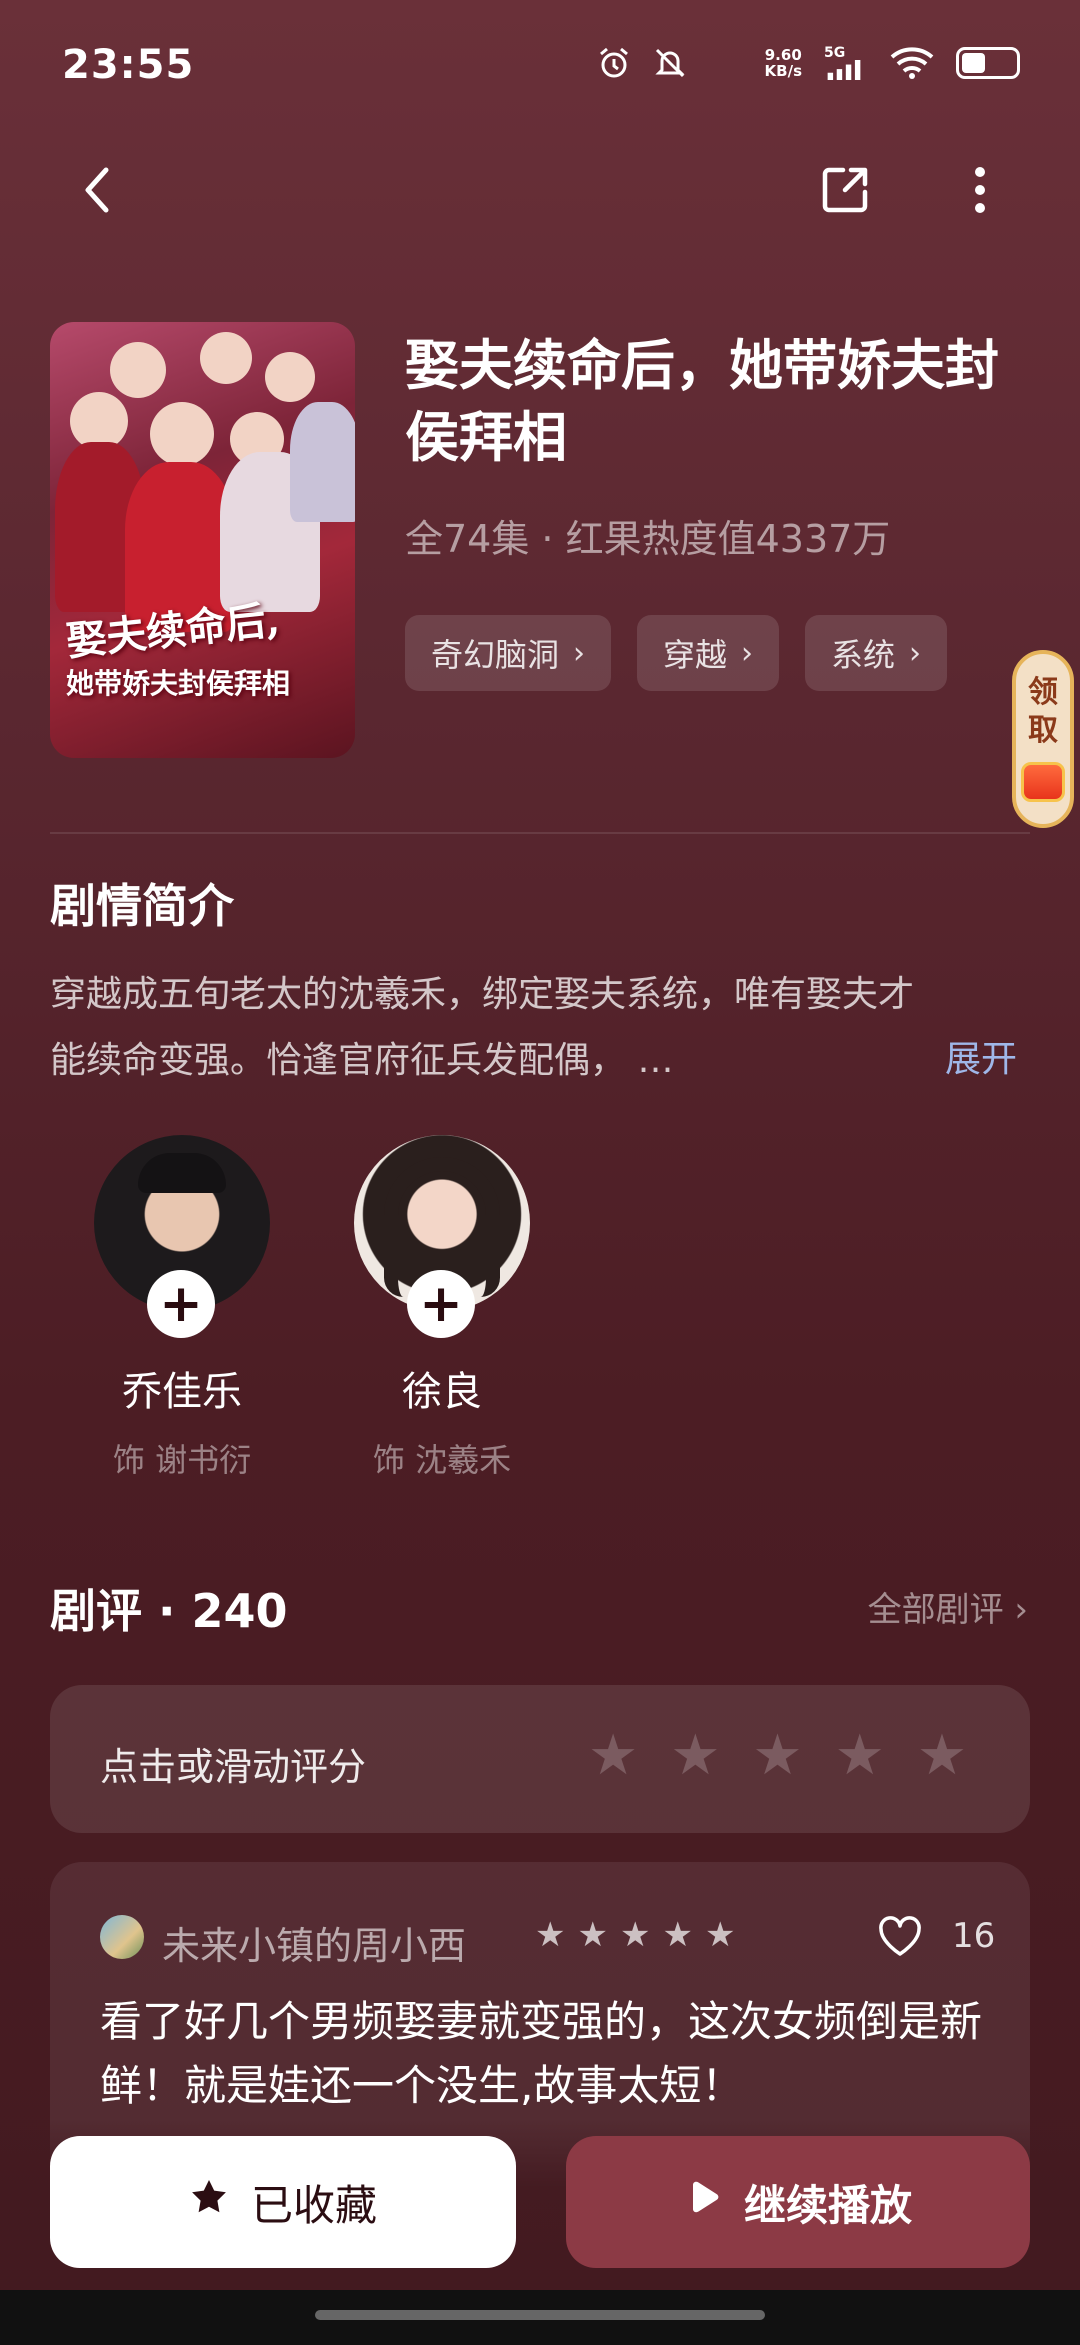  Describe the element at coordinates (981, 1056) in the screenshot. I see `expand-link: 展开` at that location.